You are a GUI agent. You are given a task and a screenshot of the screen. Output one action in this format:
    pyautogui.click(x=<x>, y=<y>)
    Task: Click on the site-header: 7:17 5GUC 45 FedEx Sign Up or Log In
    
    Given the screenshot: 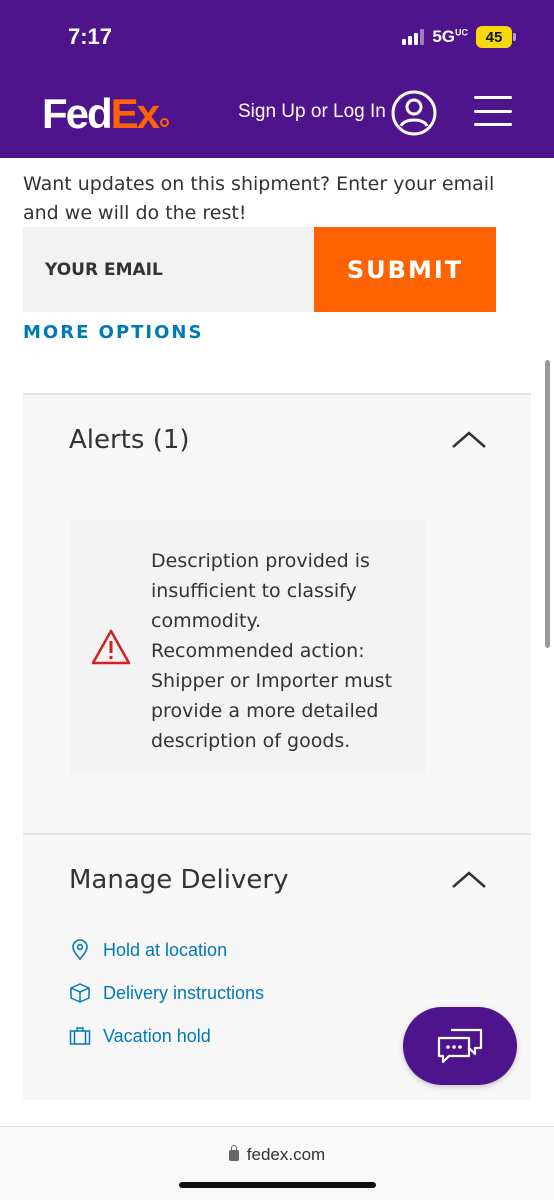 What is the action you would take?
    pyautogui.click(x=277, y=79)
    